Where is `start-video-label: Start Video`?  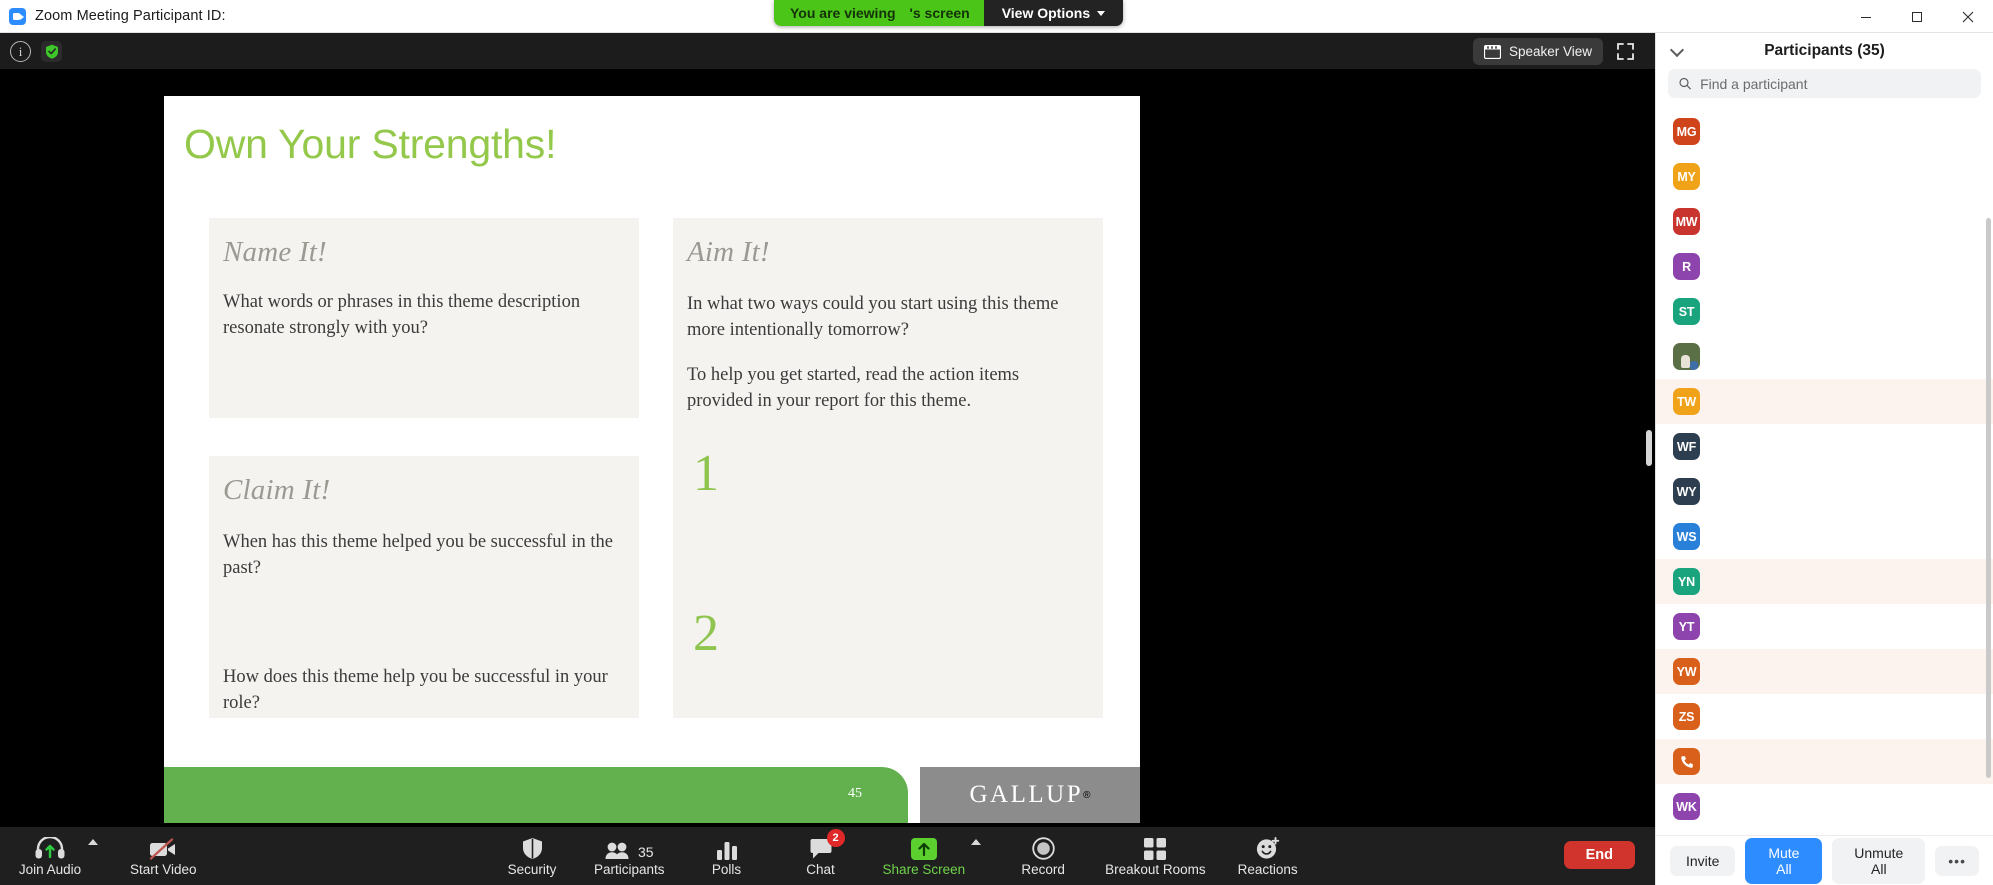 start-video-label: Start Video is located at coordinates (163, 869).